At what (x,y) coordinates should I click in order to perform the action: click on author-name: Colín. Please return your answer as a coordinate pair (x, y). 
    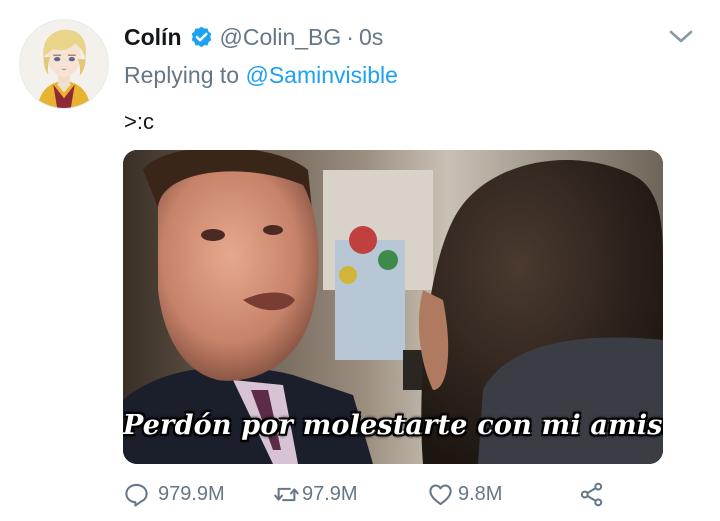
    Looking at the image, I should click on (153, 37).